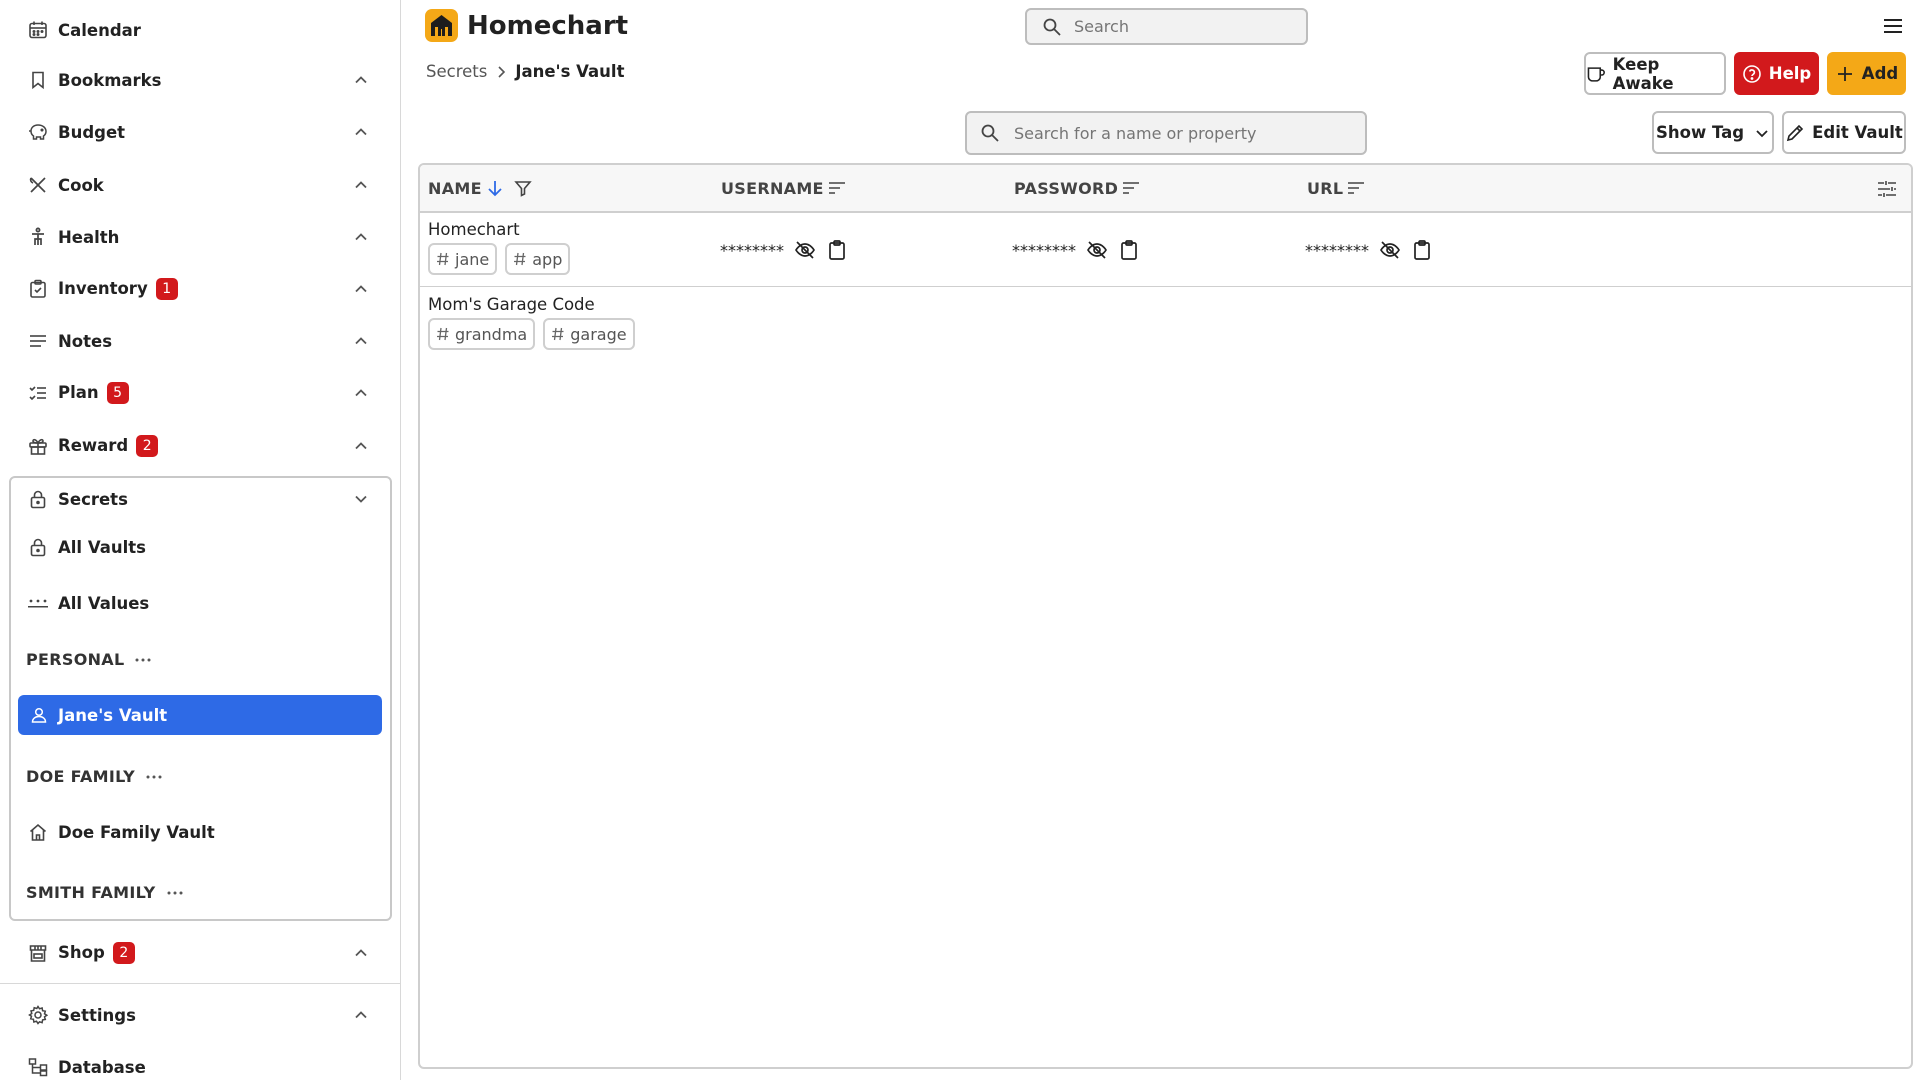 This screenshot has width=1920, height=1080. Describe the element at coordinates (1844, 132) in the screenshot. I see `edit-vault-button: Edit Vault` at that location.